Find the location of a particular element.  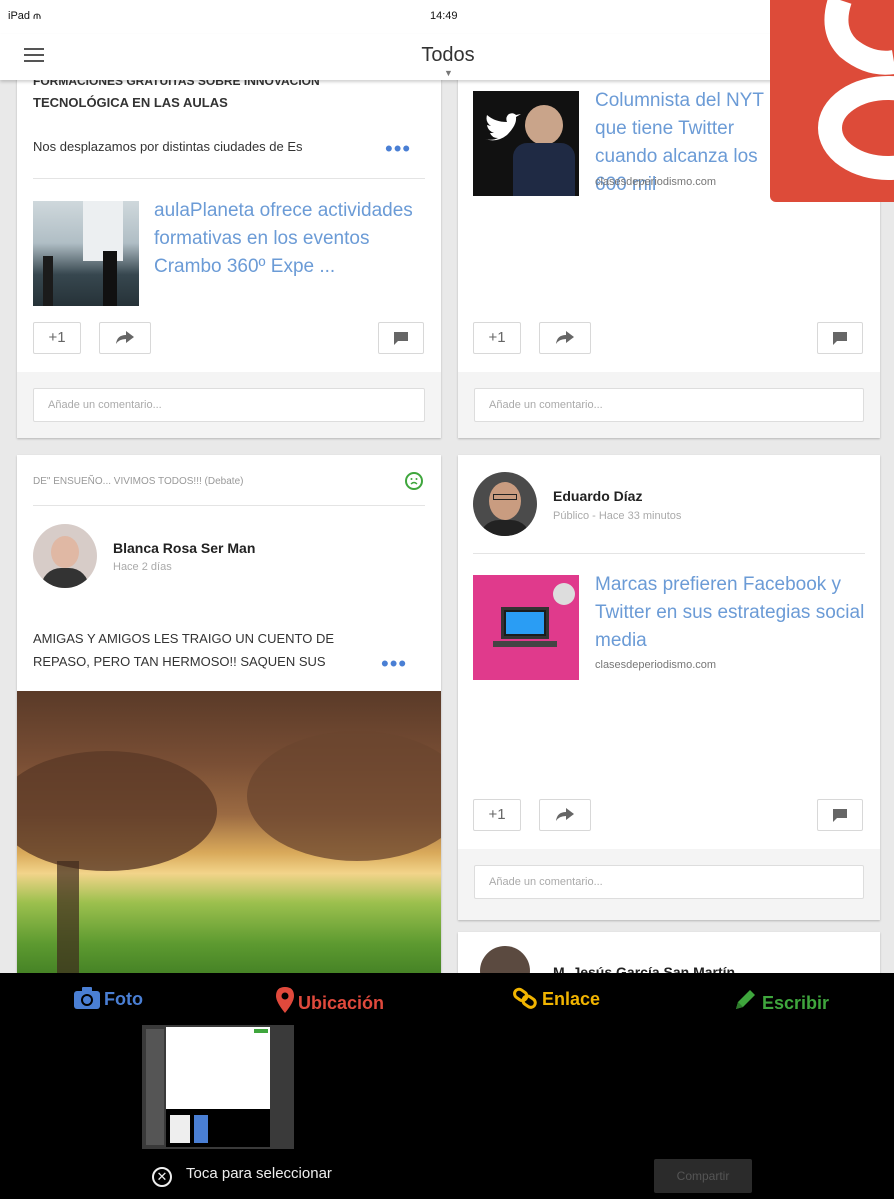

status-bar: iPad ⫙ 14:49 is located at coordinates (447, 17).